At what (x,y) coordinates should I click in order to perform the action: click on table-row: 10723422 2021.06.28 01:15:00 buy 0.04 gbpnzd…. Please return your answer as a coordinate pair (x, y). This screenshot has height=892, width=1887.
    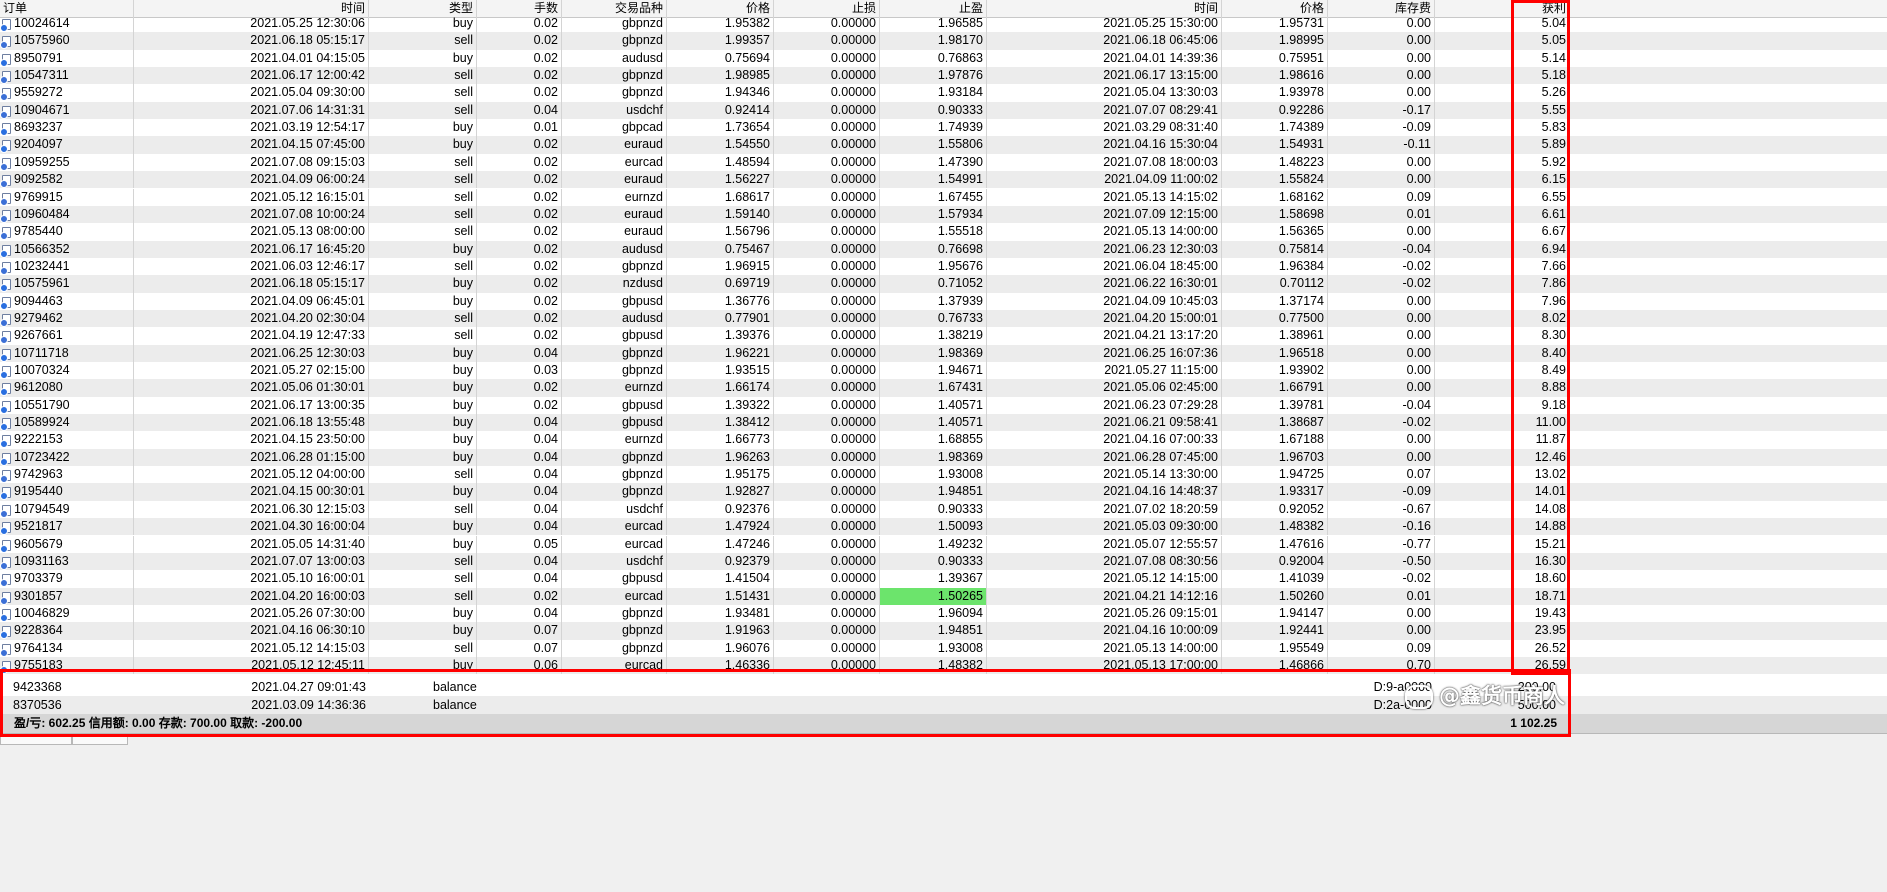
    Looking at the image, I should click on (943, 457).